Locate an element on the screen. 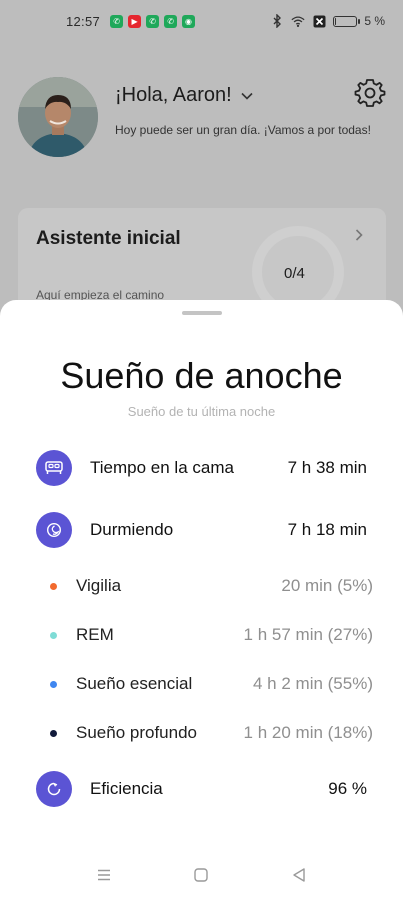  awake-value: 20 min (5%) is located at coordinates (327, 585).